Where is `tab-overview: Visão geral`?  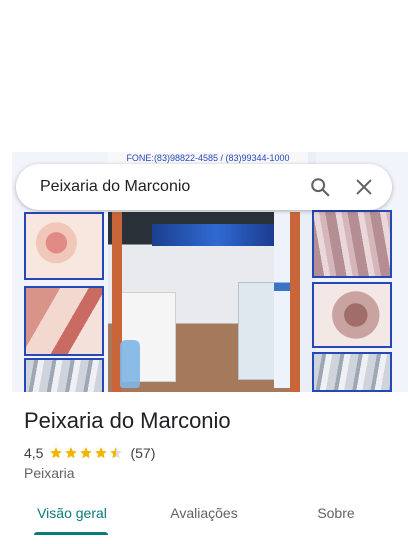 tab-overview: Visão geral is located at coordinates (72, 514).